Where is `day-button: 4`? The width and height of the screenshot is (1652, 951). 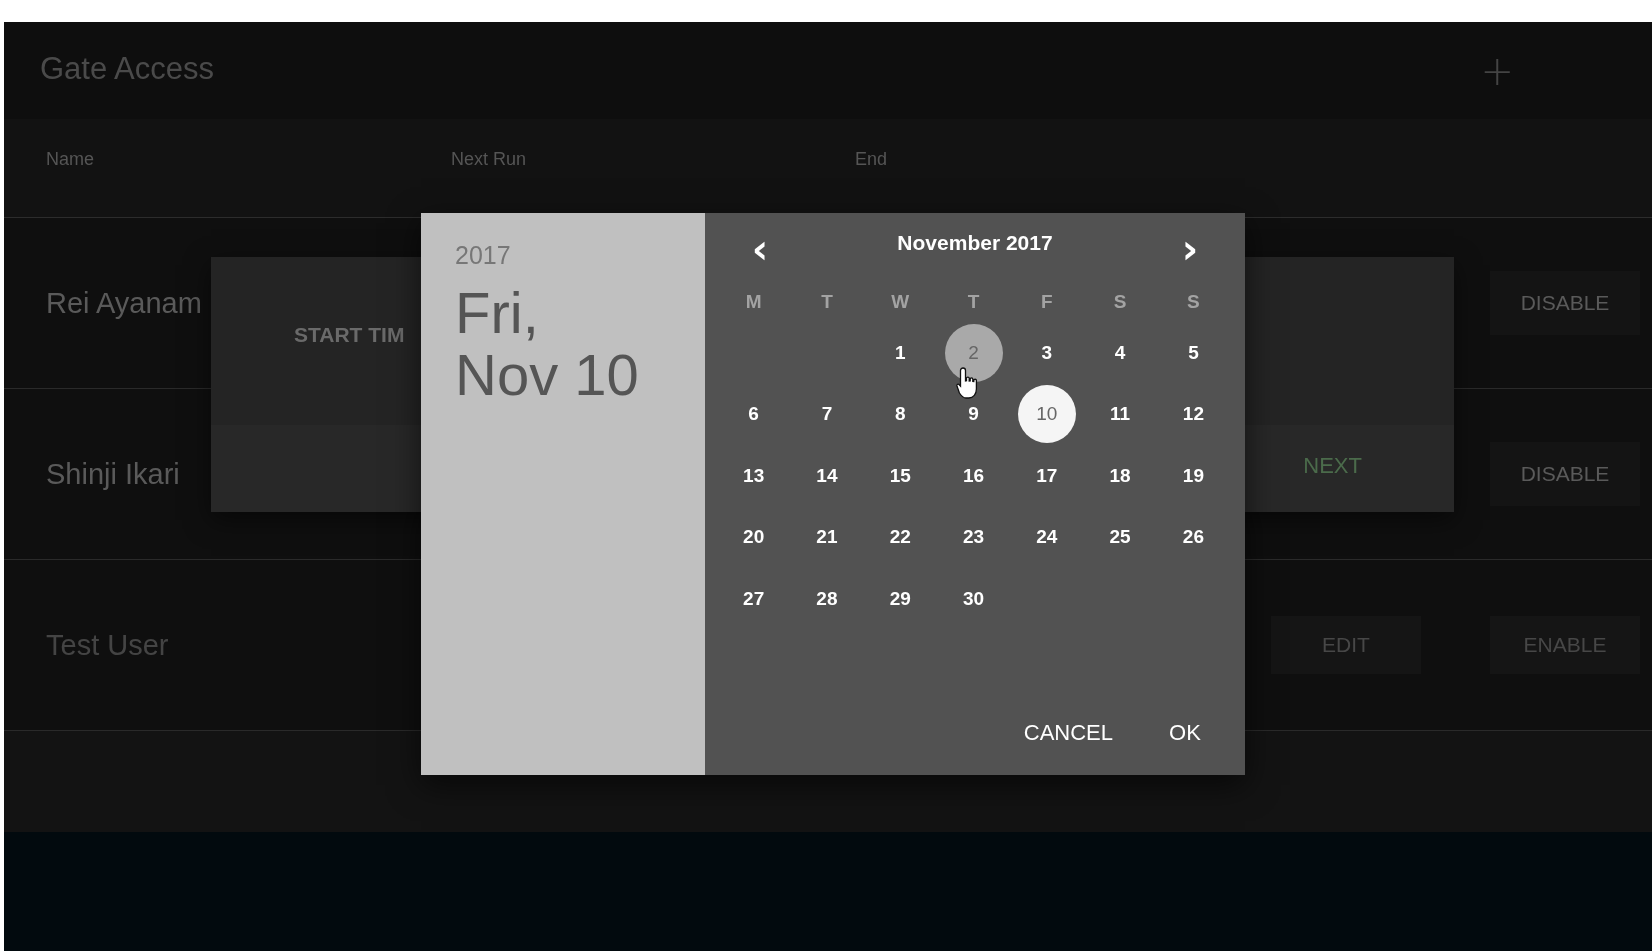
day-button: 4 is located at coordinates (1120, 352).